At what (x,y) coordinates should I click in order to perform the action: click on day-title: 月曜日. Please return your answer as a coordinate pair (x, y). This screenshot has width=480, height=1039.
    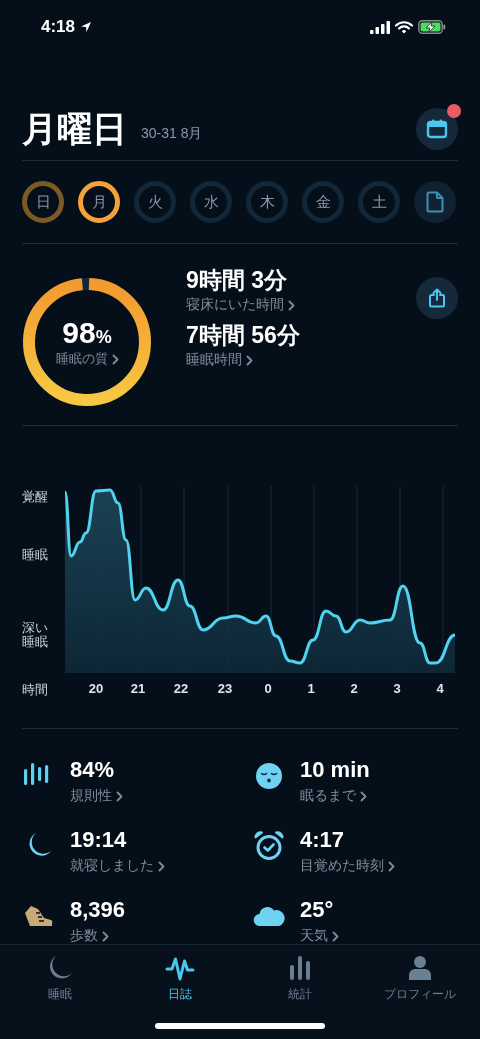
    Looking at the image, I should click on (74, 128).